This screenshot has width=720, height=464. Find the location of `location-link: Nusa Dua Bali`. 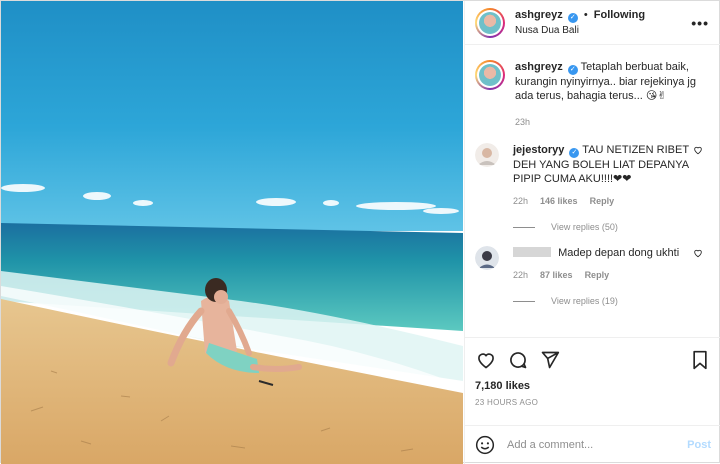

location-link: Nusa Dua Bali is located at coordinates (580, 30).